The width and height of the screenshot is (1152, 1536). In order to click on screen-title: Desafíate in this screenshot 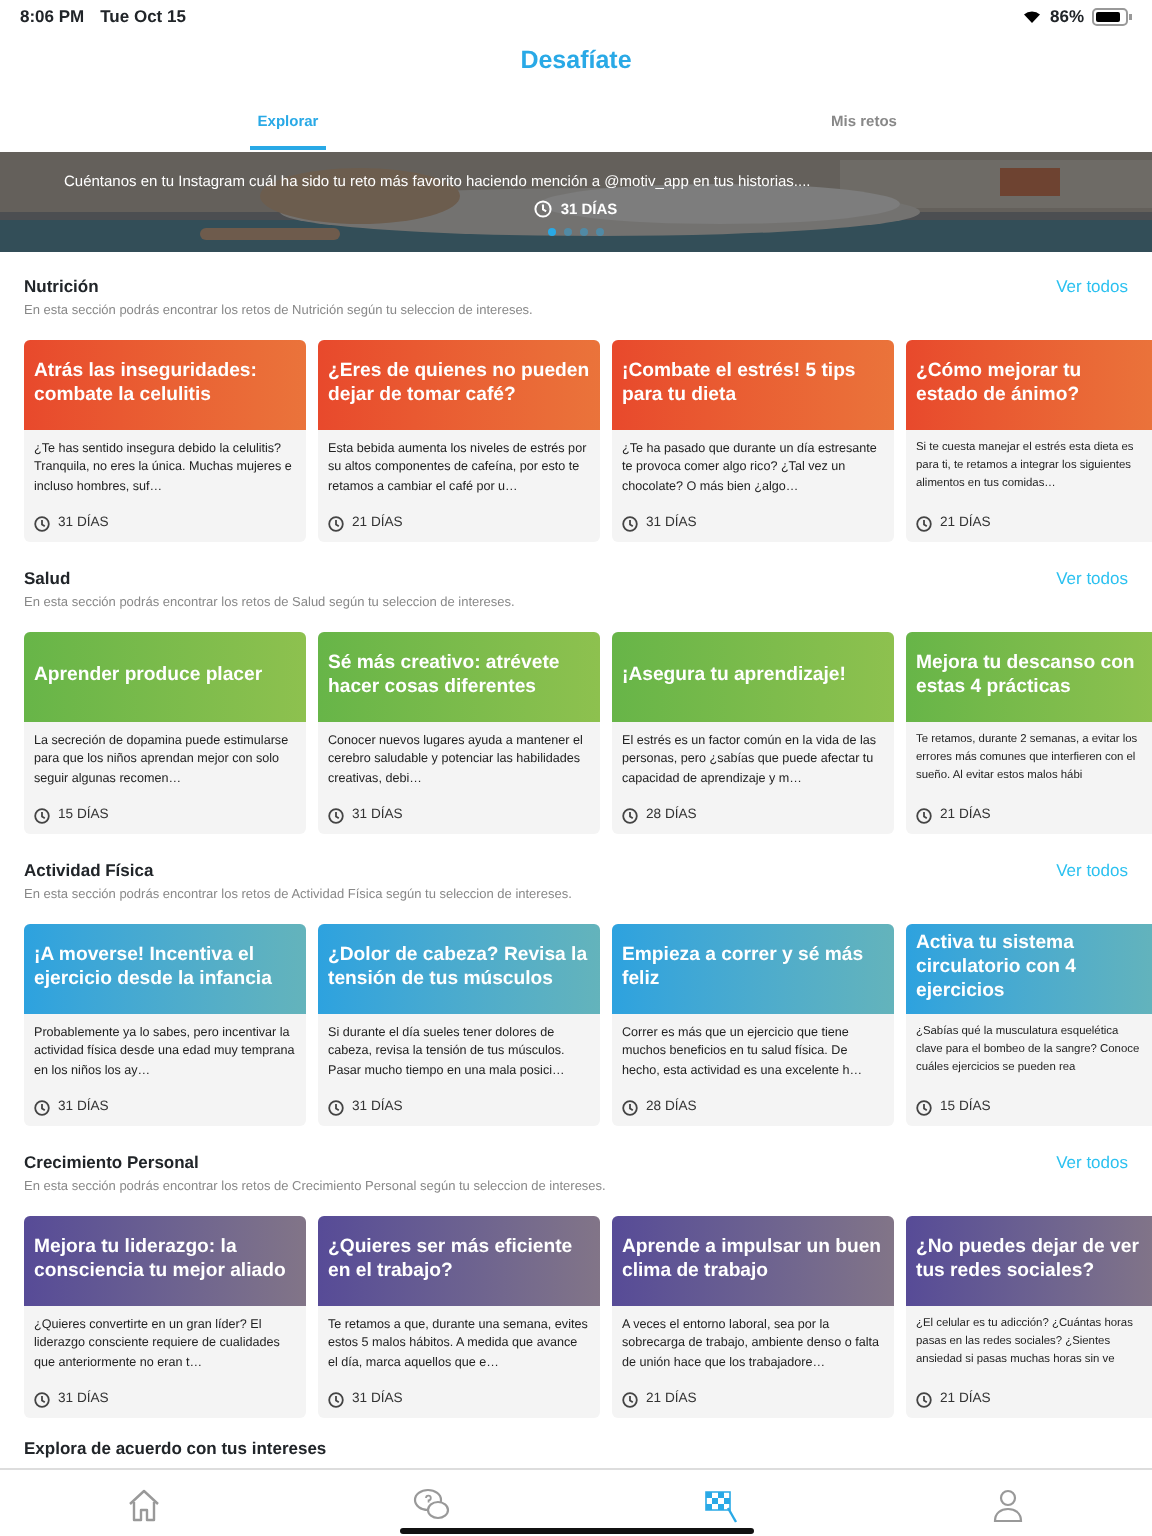, I will do `click(576, 60)`.